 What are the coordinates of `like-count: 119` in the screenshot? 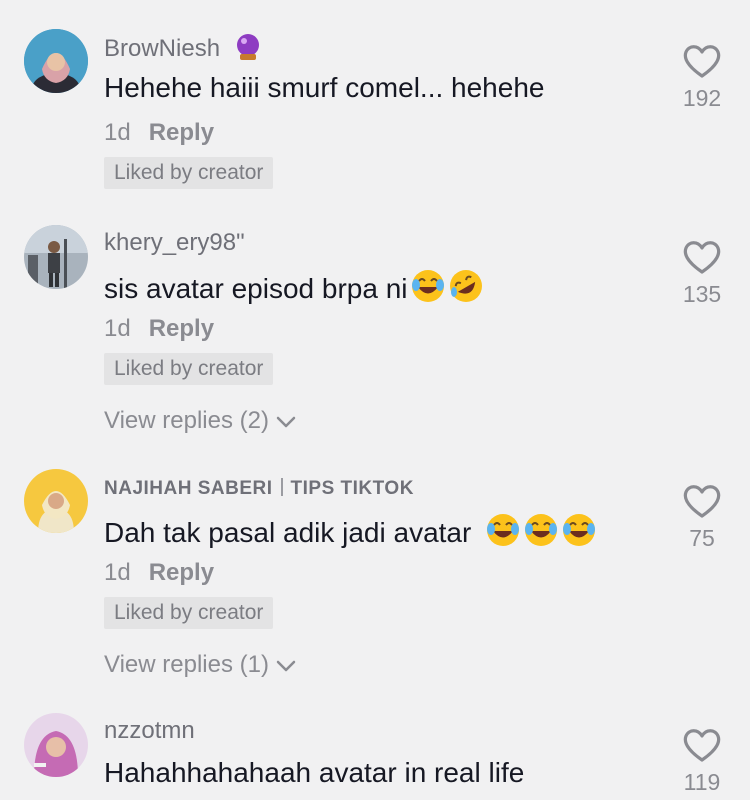 It's located at (702, 782).